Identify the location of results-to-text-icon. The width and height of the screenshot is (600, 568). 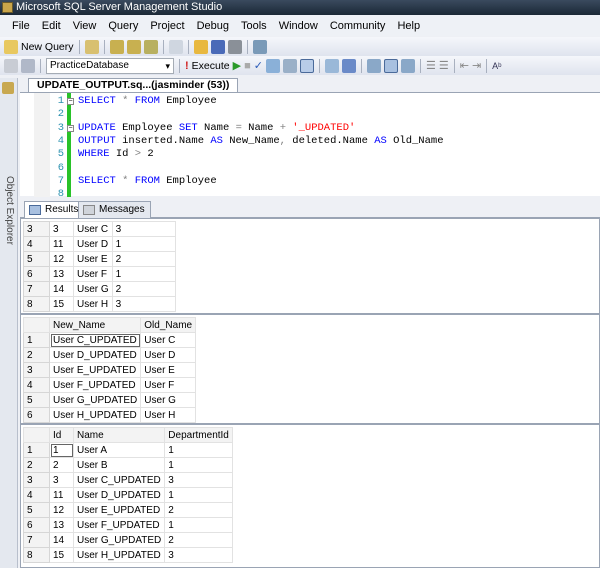
(373, 65).